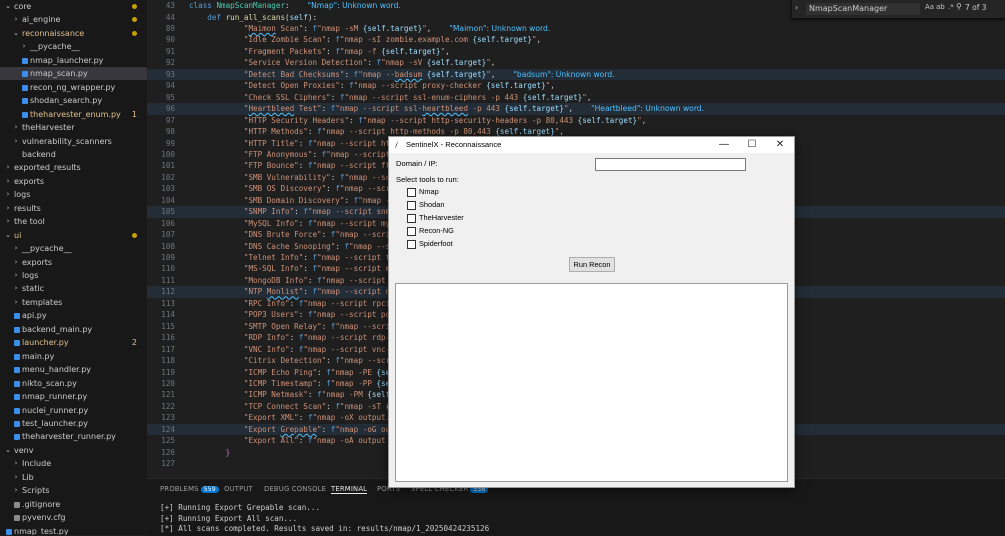 The width and height of the screenshot is (1005, 536). I want to click on match-case-icon: Aa, so click(929, 7).